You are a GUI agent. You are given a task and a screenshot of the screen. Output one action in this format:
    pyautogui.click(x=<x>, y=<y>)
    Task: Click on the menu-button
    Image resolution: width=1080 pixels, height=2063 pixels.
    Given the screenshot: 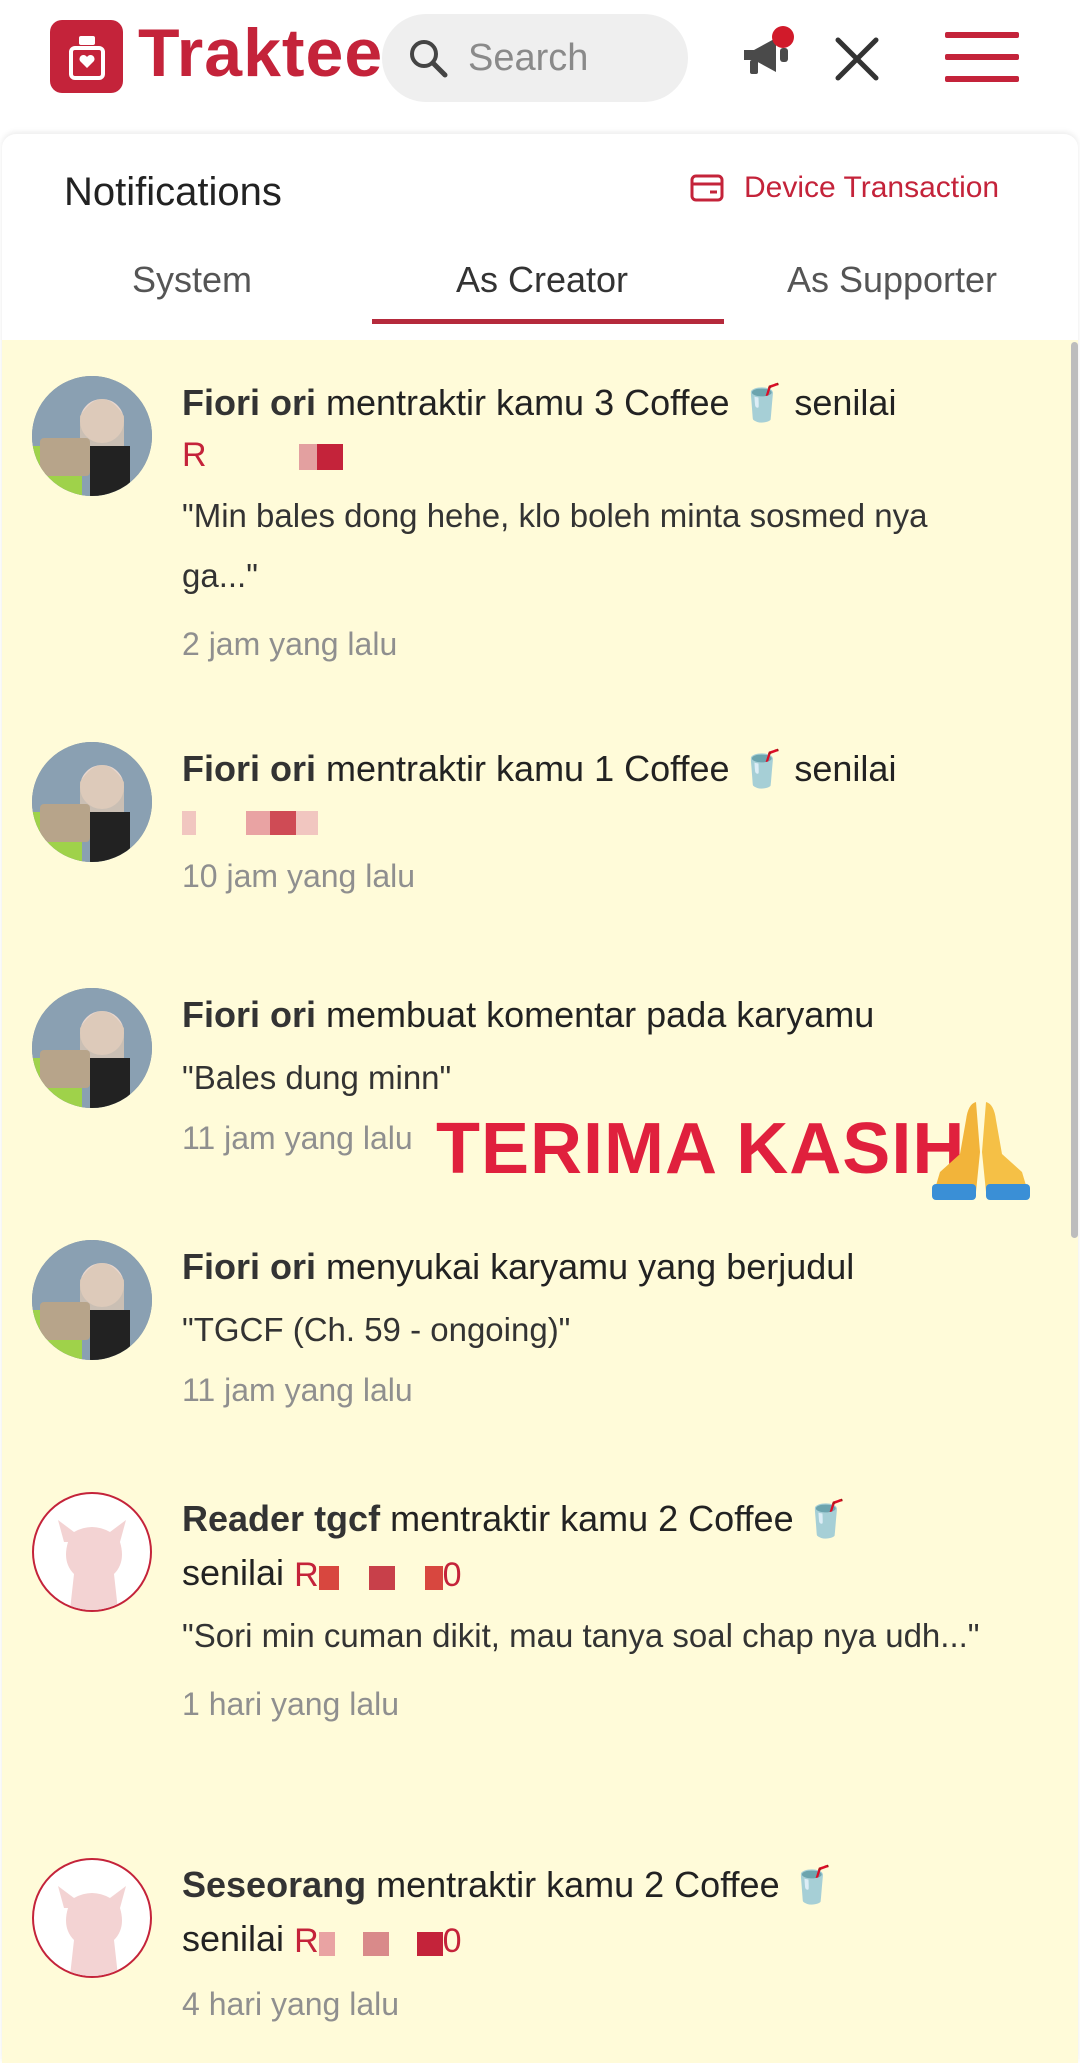 What is the action you would take?
    pyautogui.click(x=980, y=57)
    